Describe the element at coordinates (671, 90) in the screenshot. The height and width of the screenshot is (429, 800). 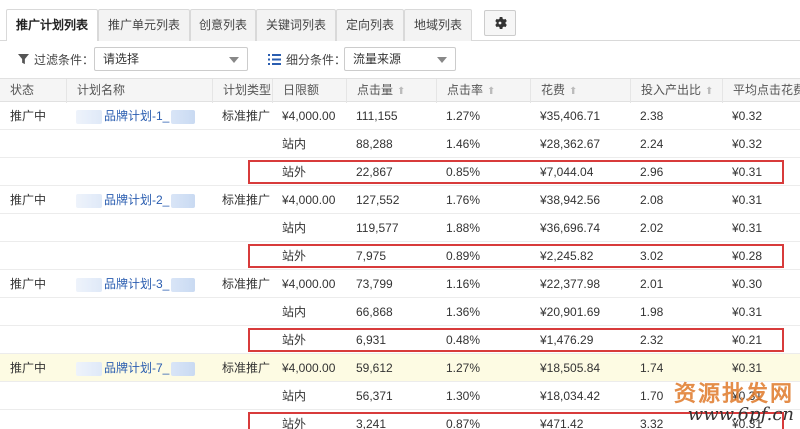
I see `column-header-label: 投入产出比` at that location.